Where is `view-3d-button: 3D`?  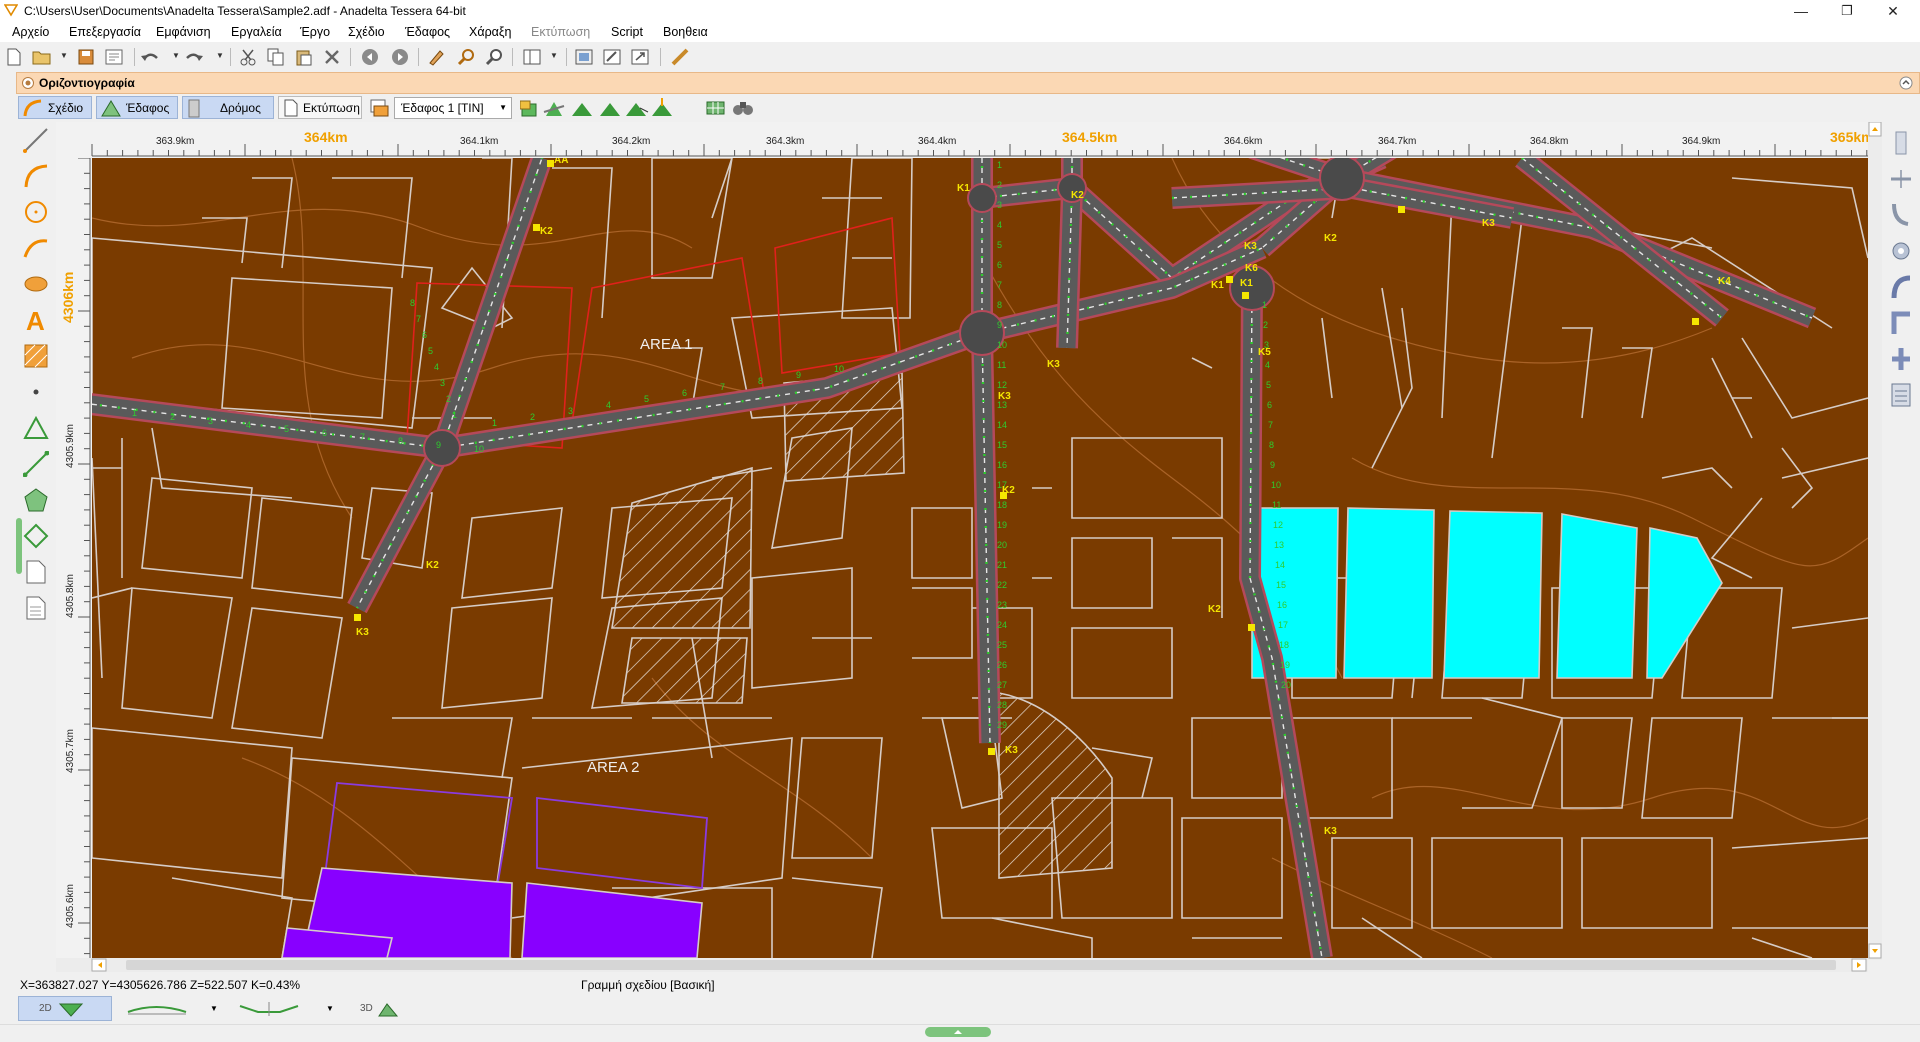
view-3d-button: 3D is located at coordinates (384, 1008).